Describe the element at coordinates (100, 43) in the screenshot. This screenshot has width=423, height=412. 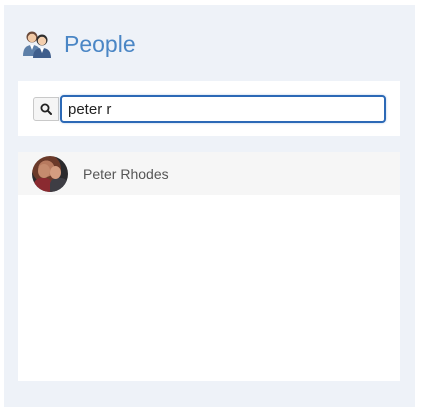
I see `page-title: People` at that location.